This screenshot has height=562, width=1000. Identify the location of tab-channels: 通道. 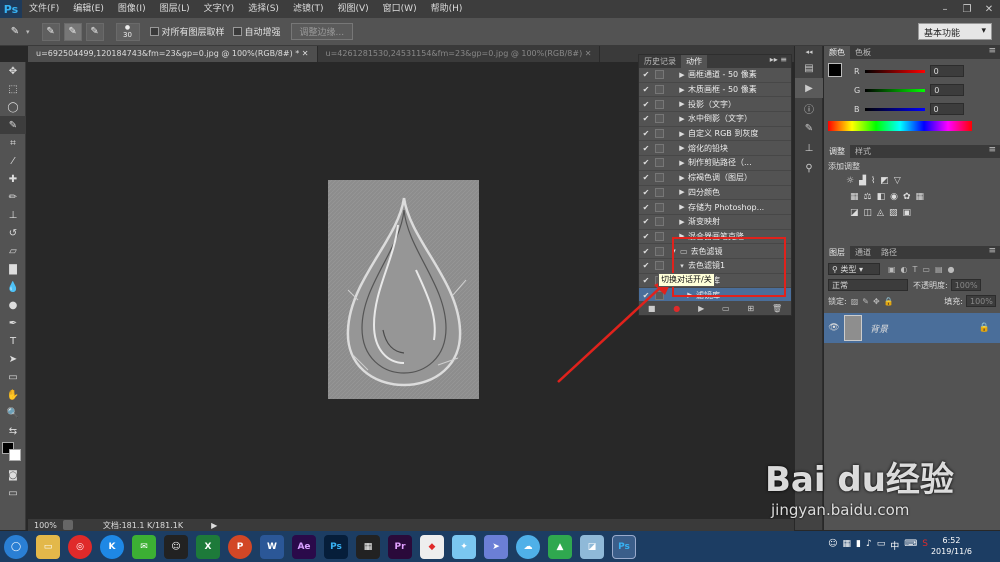
(863, 252).